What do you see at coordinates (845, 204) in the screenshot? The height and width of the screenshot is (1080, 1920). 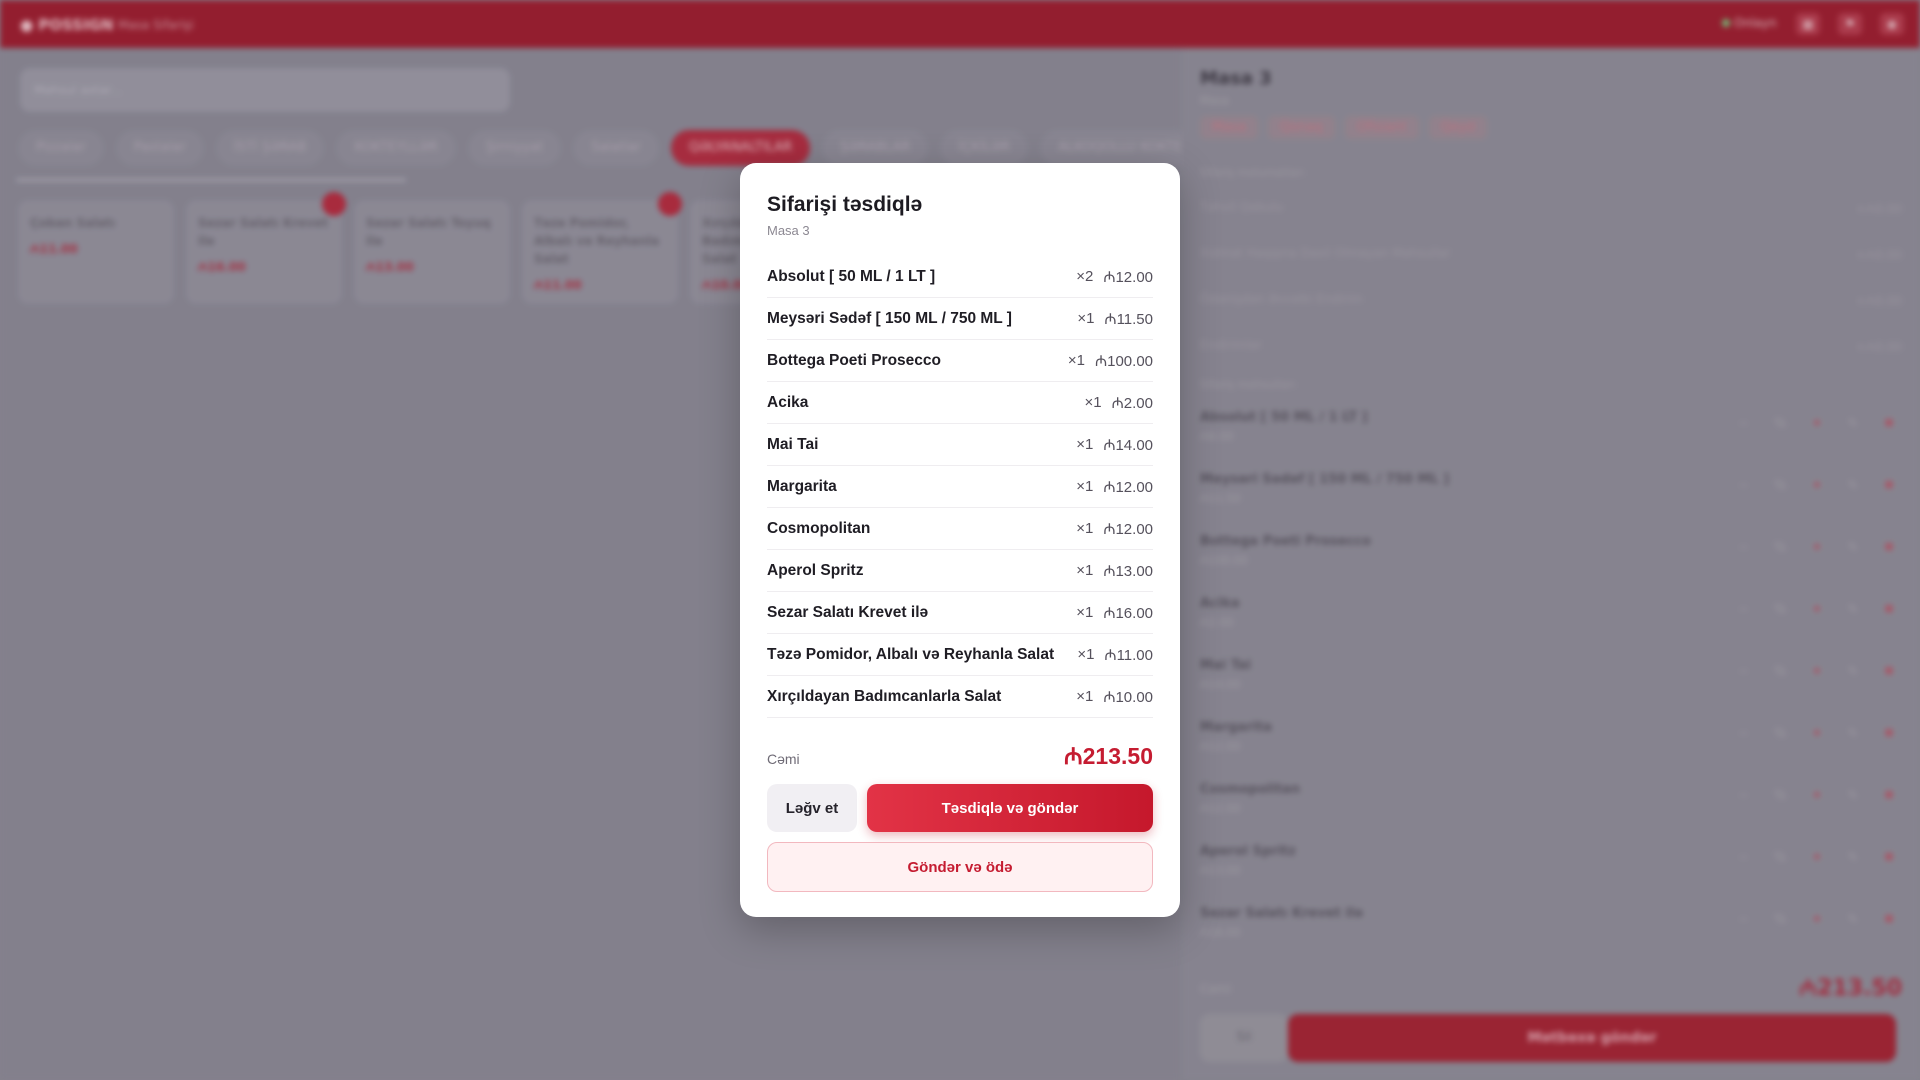 I see `modal-title: Sifarişi təsdiqlə` at bounding box center [845, 204].